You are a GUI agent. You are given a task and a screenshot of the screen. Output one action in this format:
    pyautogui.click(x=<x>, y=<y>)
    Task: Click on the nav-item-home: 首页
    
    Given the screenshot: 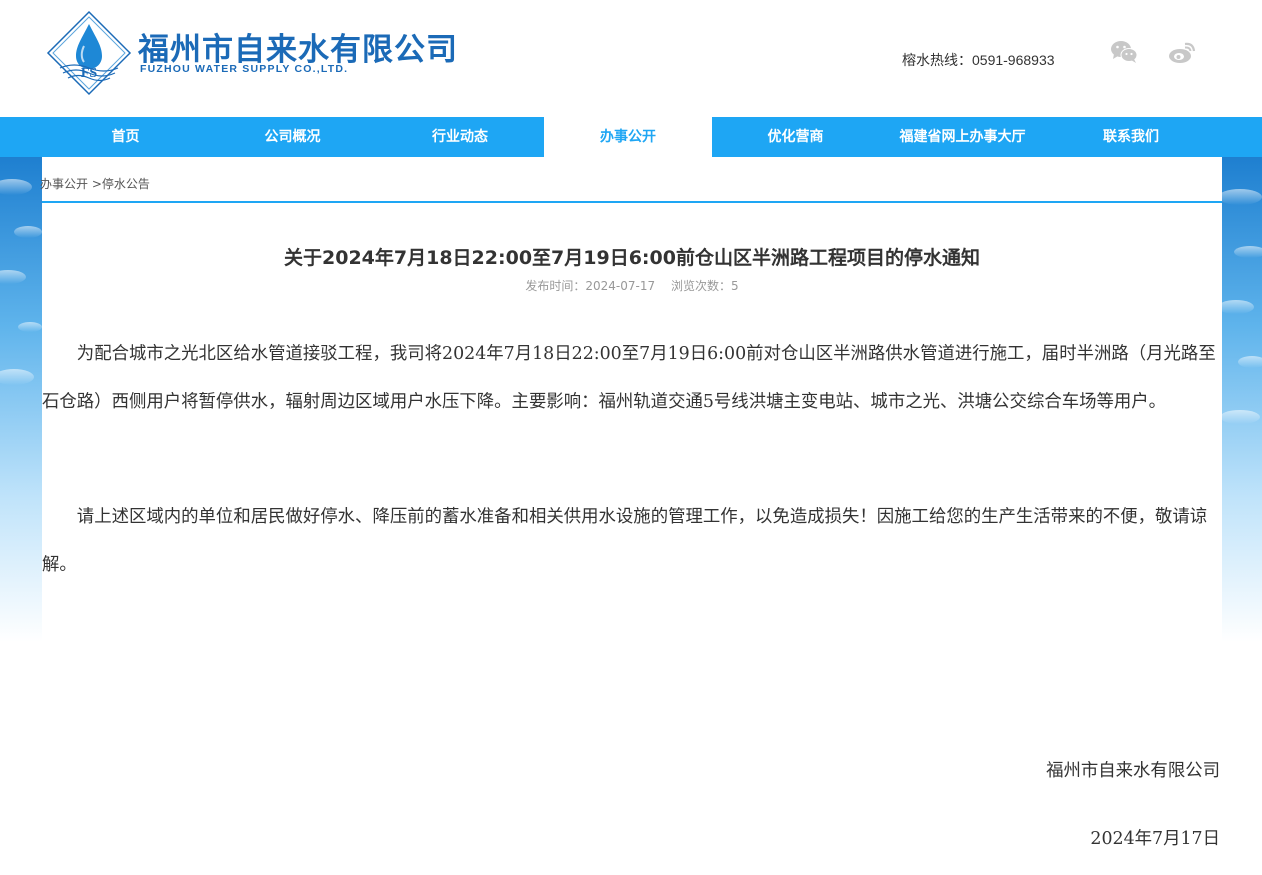 What is the action you would take?
    pyautogui.click(x=125, y=137)
    